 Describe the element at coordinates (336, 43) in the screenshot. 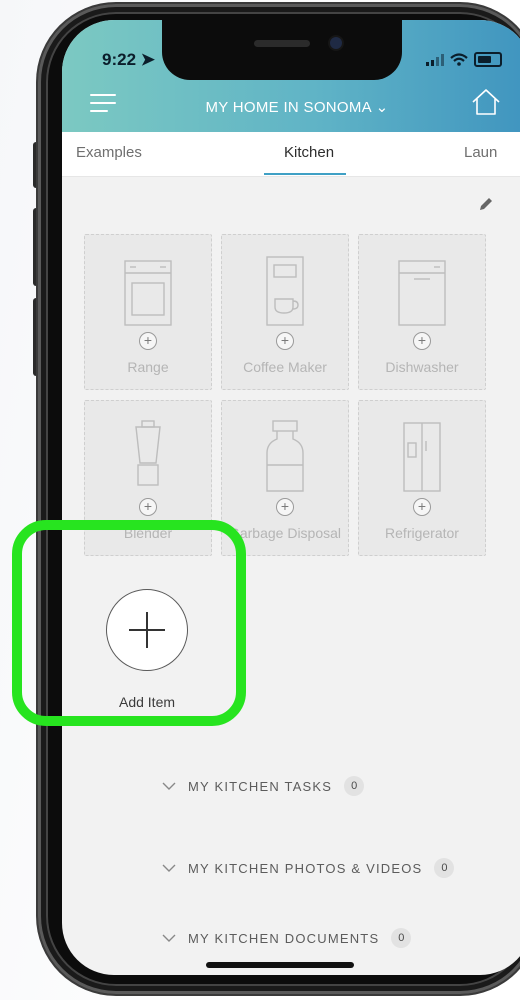

I see `front-camera` at that location.